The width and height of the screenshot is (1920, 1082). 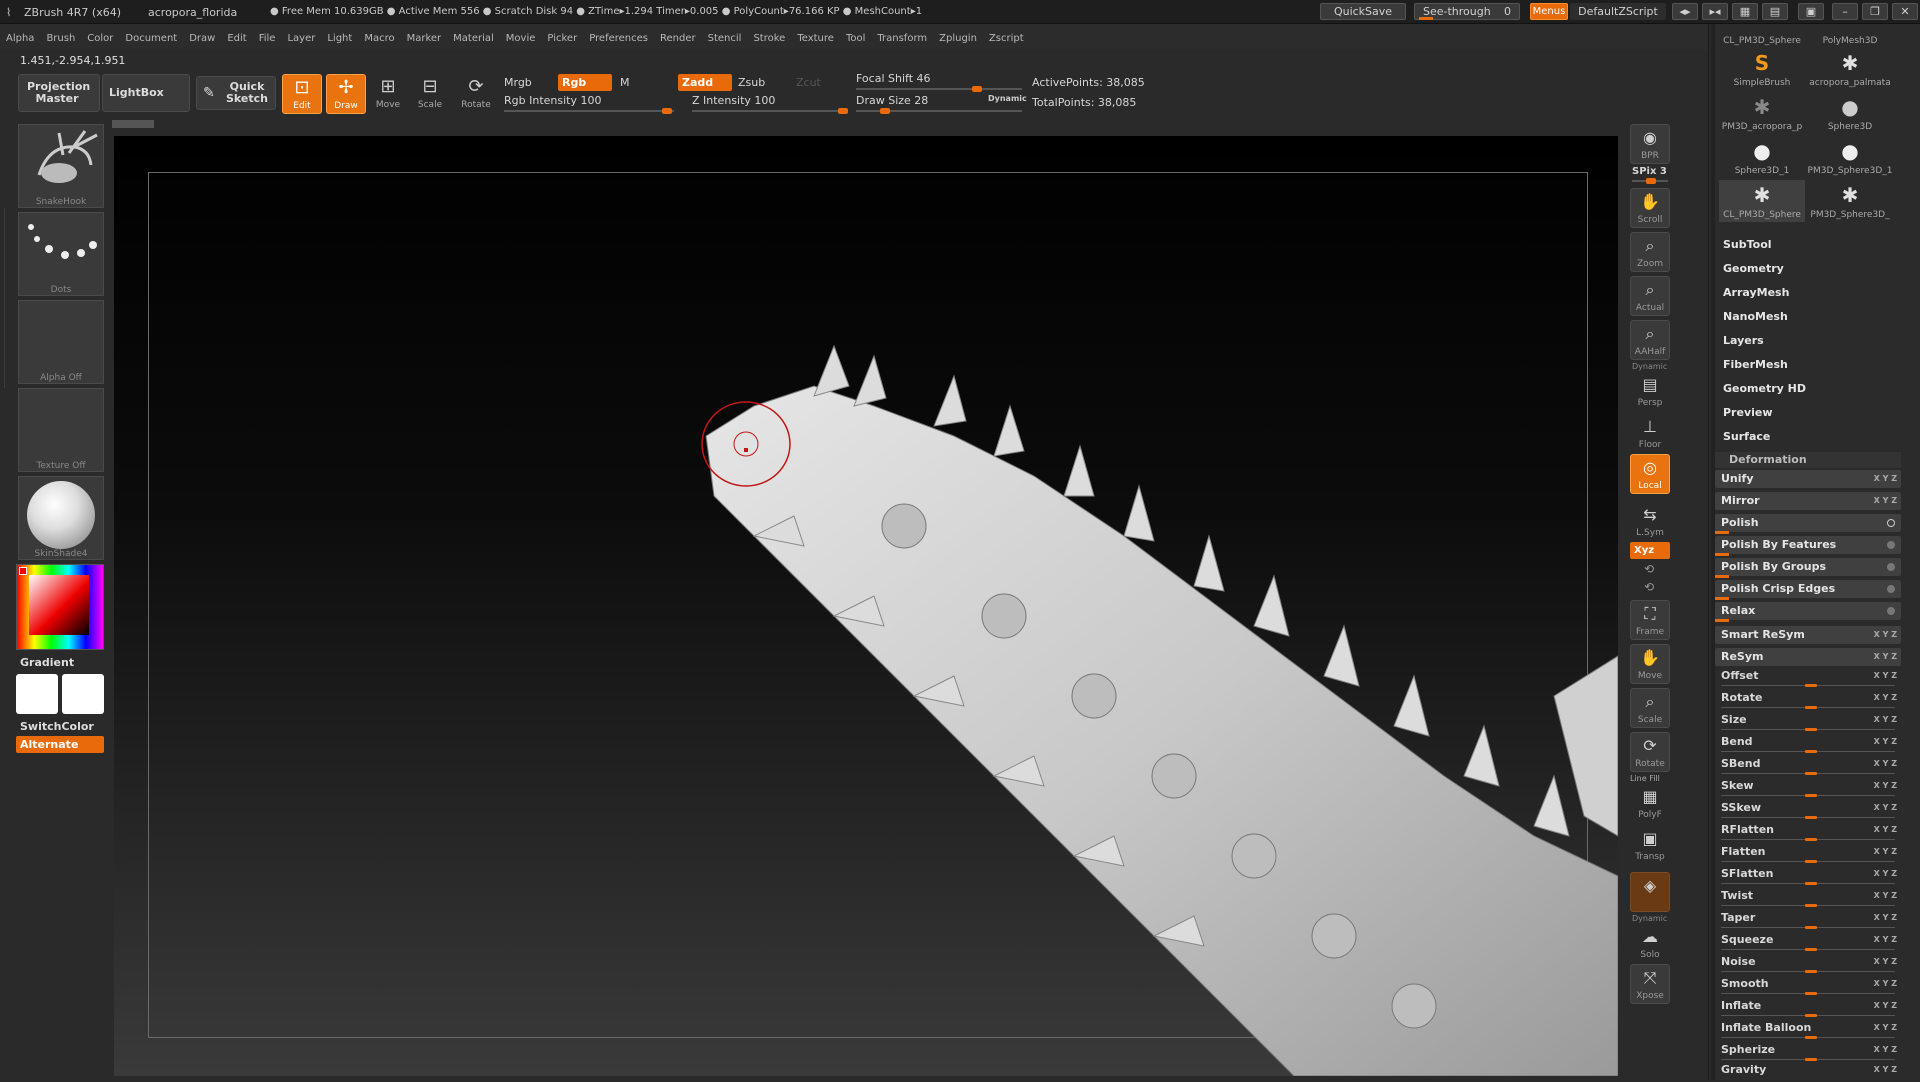 I want to click on gravity-xyz: X Y Z, so click(x=1885, y=1070).